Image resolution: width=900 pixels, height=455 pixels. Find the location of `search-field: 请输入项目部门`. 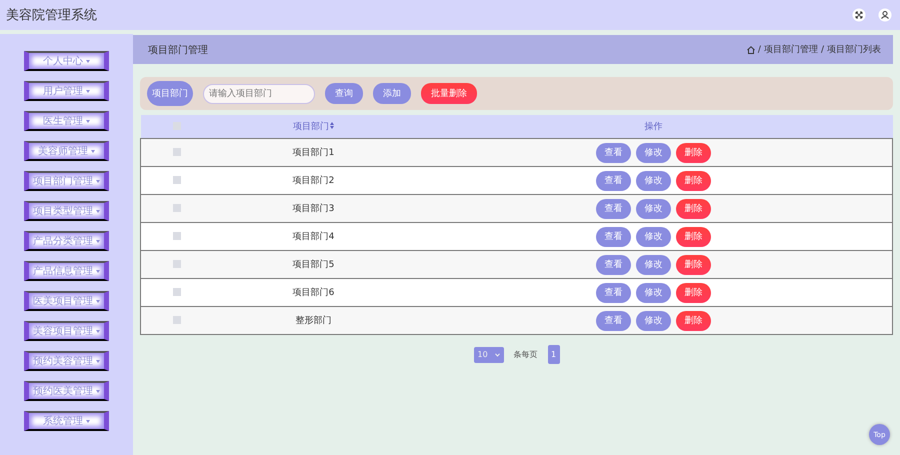

search-field: 请输入项目部门 is located at coordinates (259, 94).